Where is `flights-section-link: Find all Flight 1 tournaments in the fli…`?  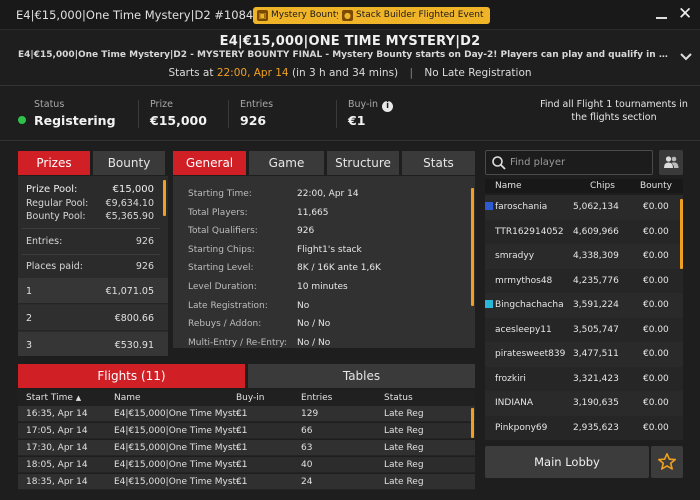 flights-section-link: Find all Flight 1 tournaments in the fli… is located at coordinates (614, 111).